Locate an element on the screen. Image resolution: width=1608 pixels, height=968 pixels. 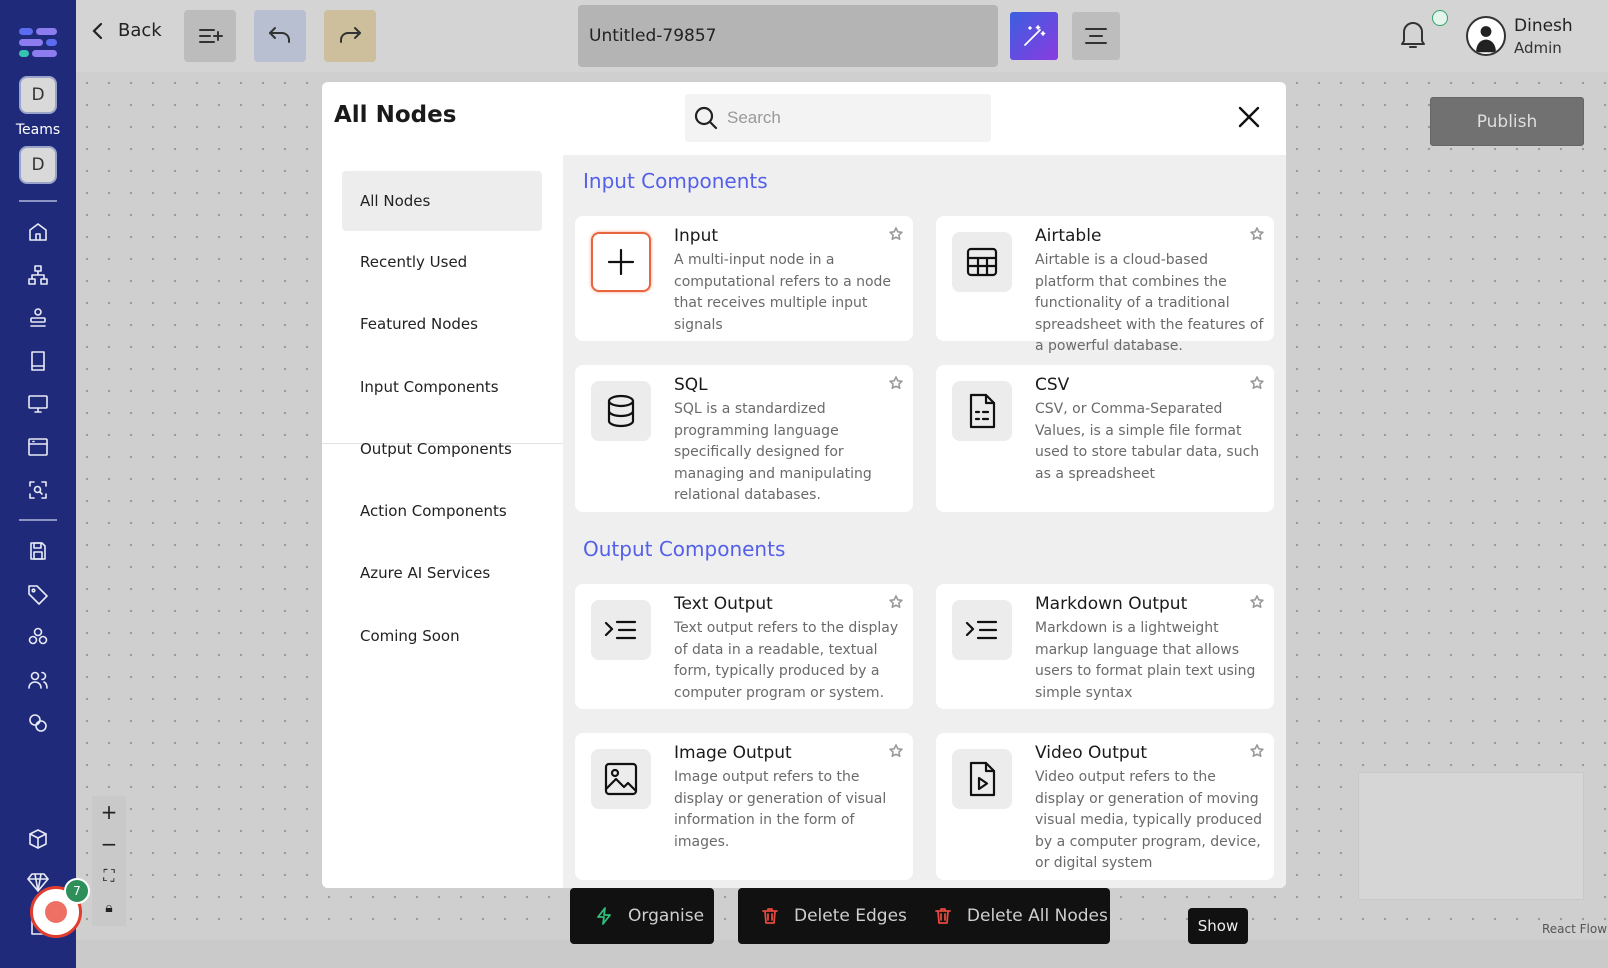
nav-featured-nodes: Featured Nodes is located at coordinates (442, 324).